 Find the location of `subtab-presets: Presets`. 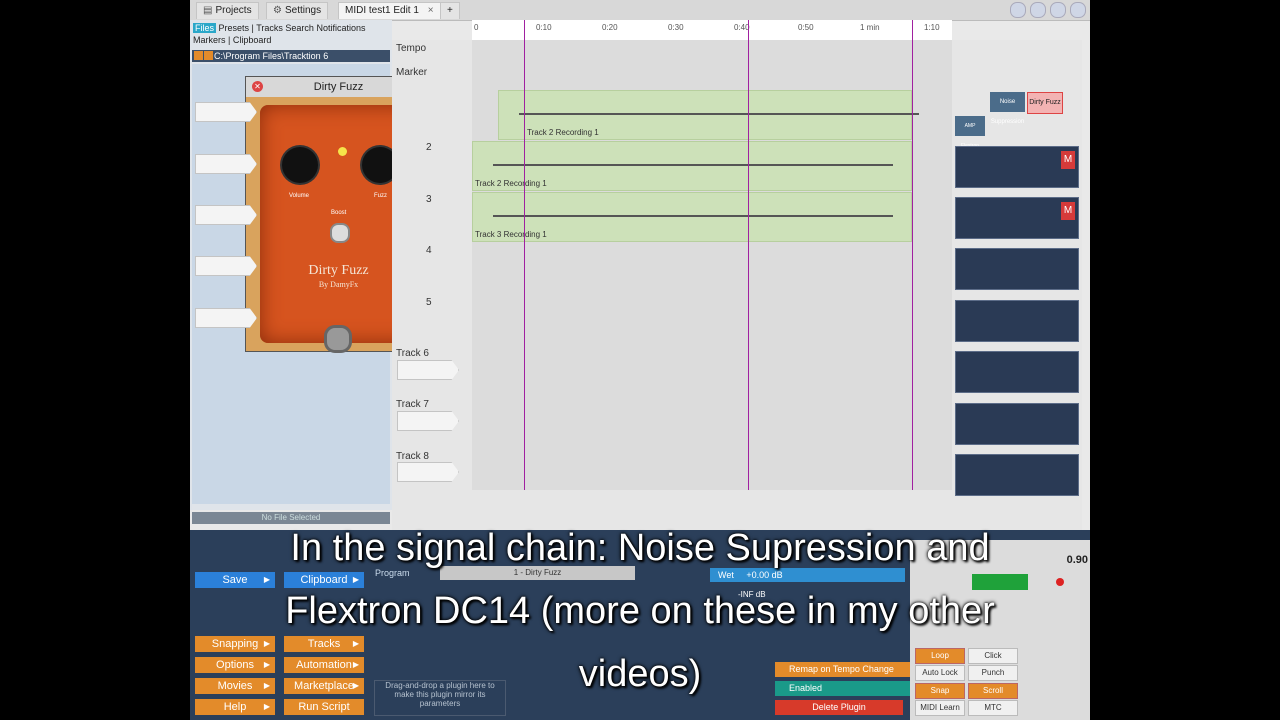

subtab-presets: Presets is located at coordinates (234, 28).